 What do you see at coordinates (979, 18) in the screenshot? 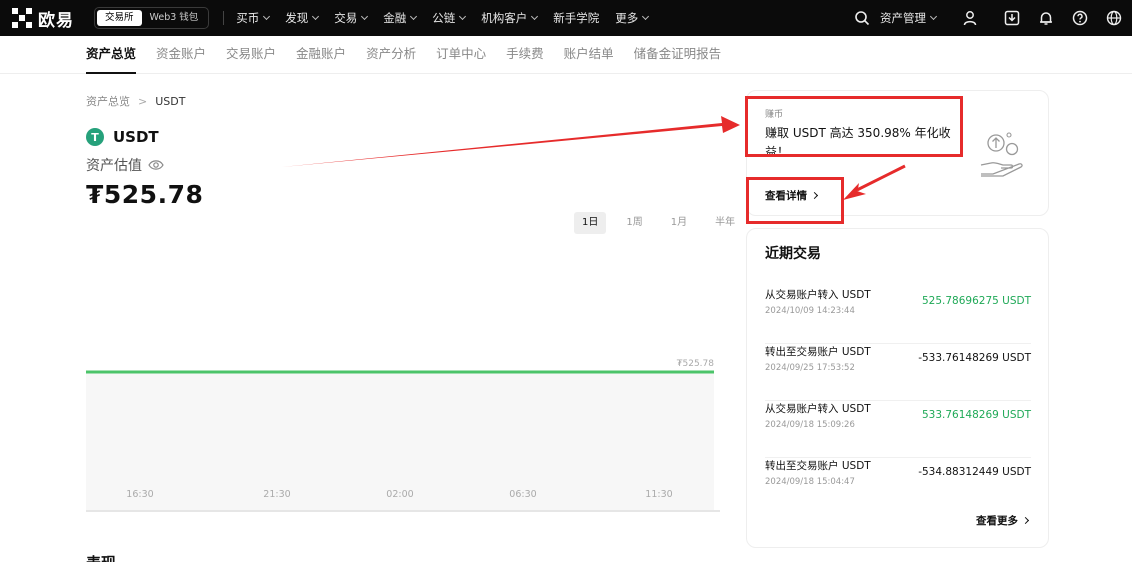
I see `top-right-actions: 资产管理` at bounding box center [979, 18].